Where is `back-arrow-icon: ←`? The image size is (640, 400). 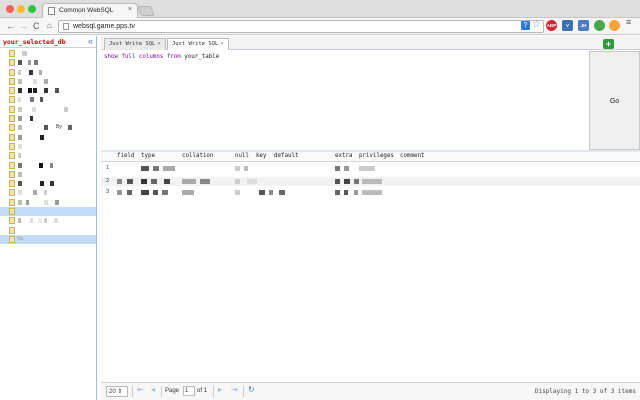 back-arrow-icon: ← is located at coordinates (10, 26).